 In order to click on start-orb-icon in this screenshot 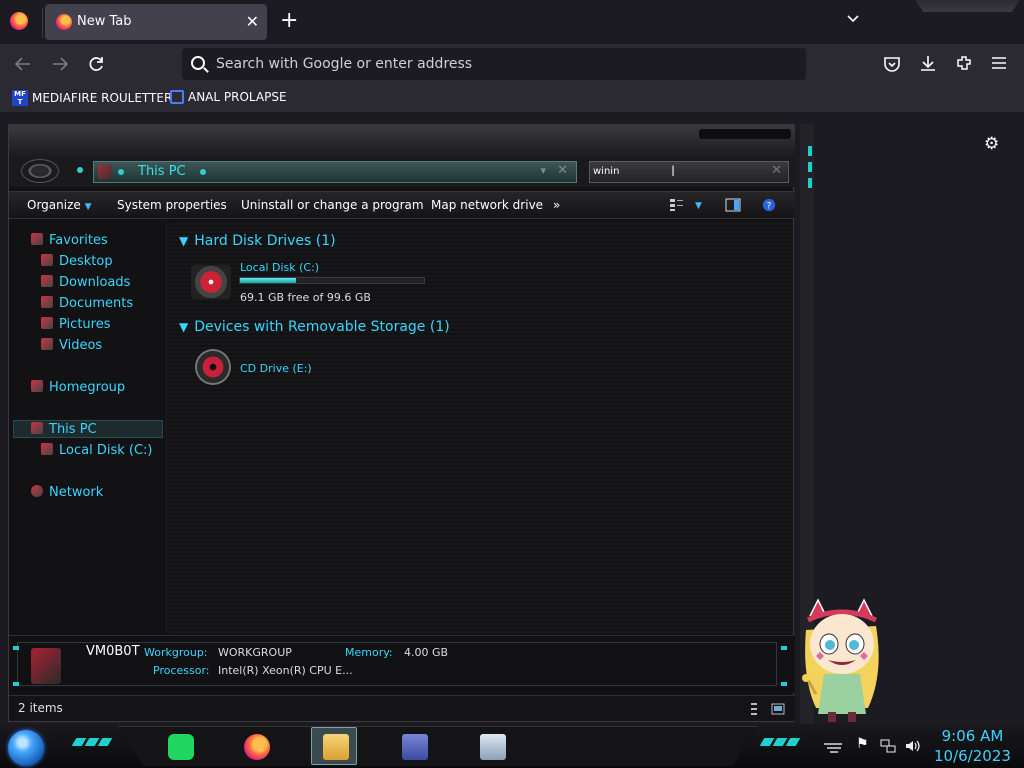, I will do `click(26, 748)`.